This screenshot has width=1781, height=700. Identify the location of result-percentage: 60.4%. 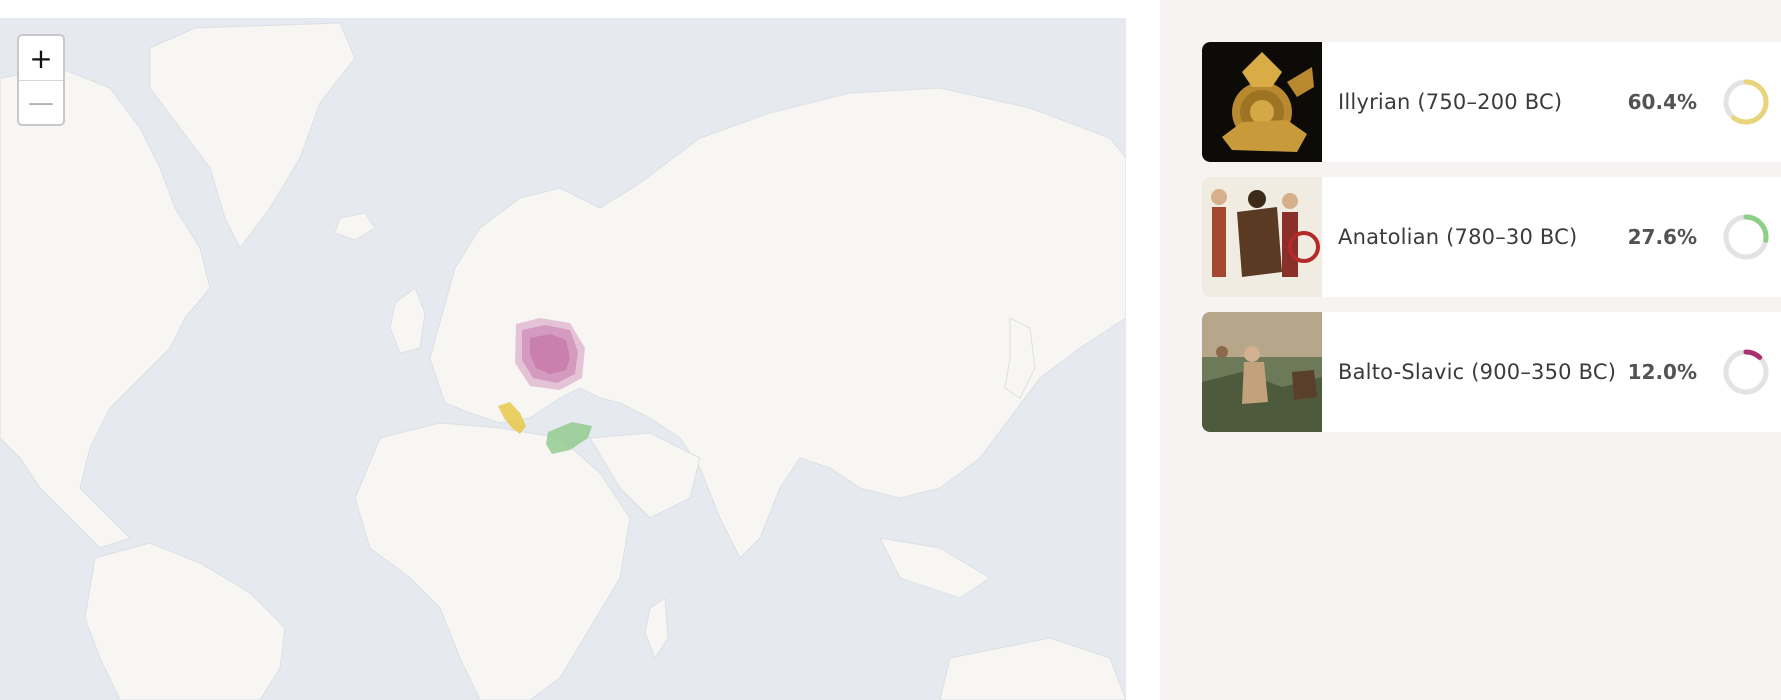
(1662, 102).